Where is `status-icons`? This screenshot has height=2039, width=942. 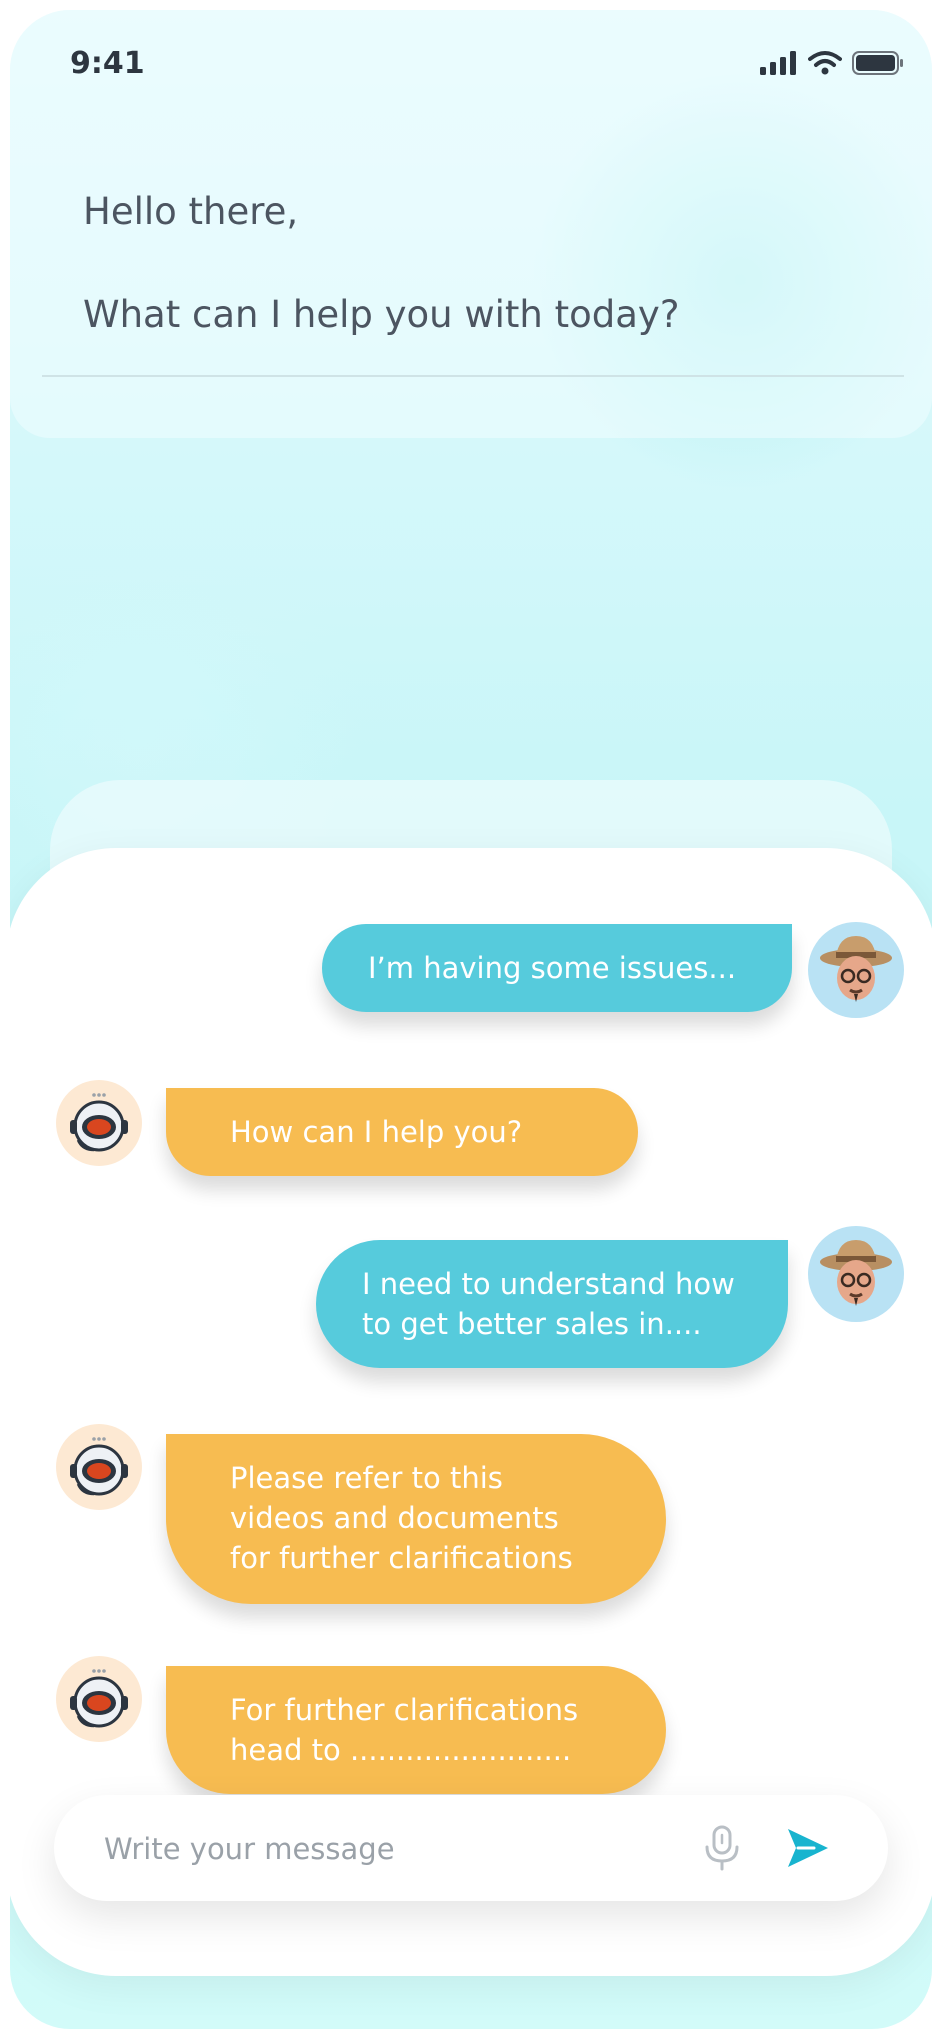
status-icons is located at coordinates (832, 63).